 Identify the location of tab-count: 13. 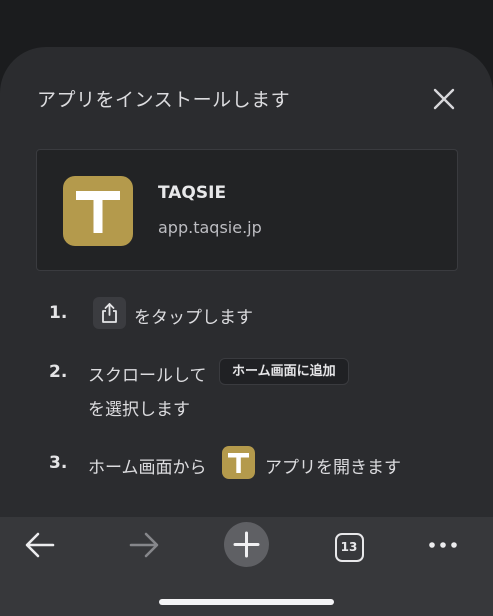
(349, 547).